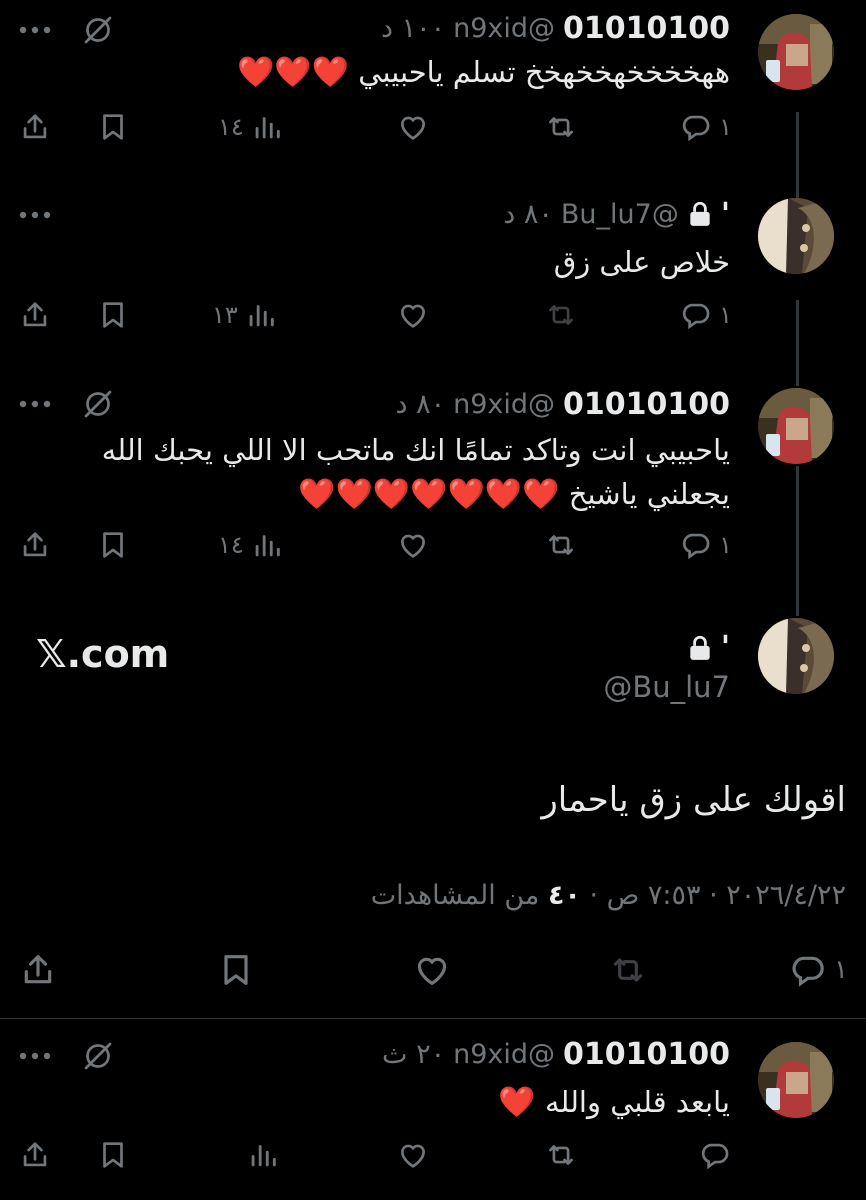  Describe the element at coordinates (517, 1102) in the screenshot. I see `heart-emoji: ❤️` at that location.